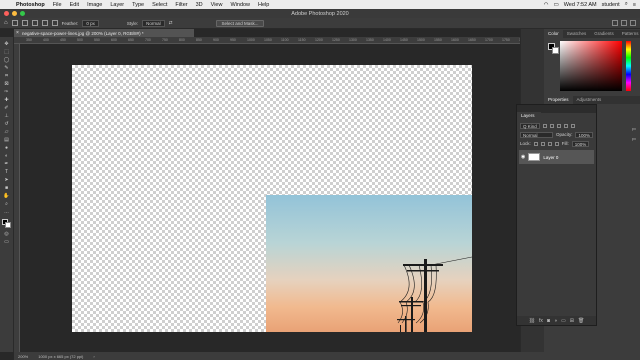 The height and width of the screenshot is (360, 640). I want to click on tab-color: Color, so click(553, 34).